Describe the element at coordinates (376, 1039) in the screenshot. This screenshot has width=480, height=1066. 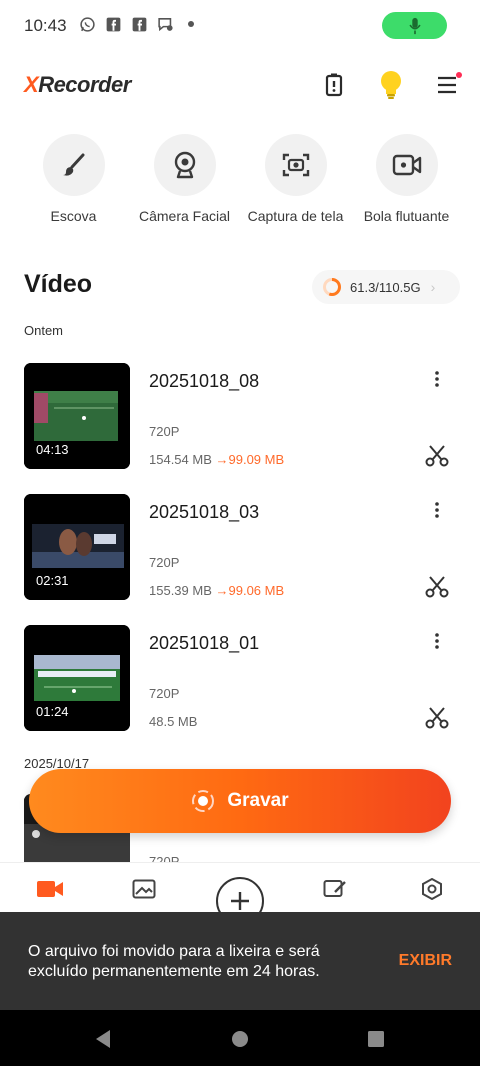
I see `recents-icon` at that location.